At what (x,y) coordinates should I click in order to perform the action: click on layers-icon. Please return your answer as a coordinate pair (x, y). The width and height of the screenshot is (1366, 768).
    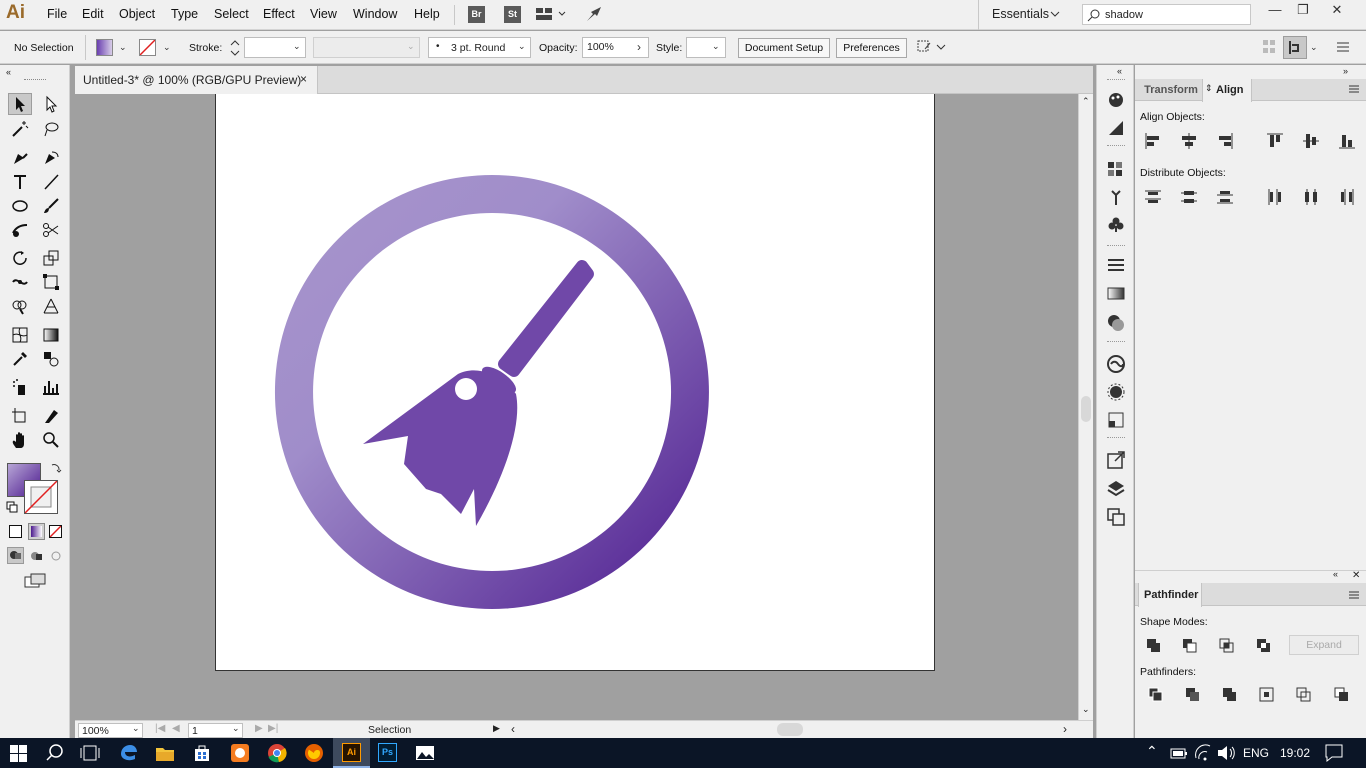
    Looking at the image, I should click on (1116, 489).